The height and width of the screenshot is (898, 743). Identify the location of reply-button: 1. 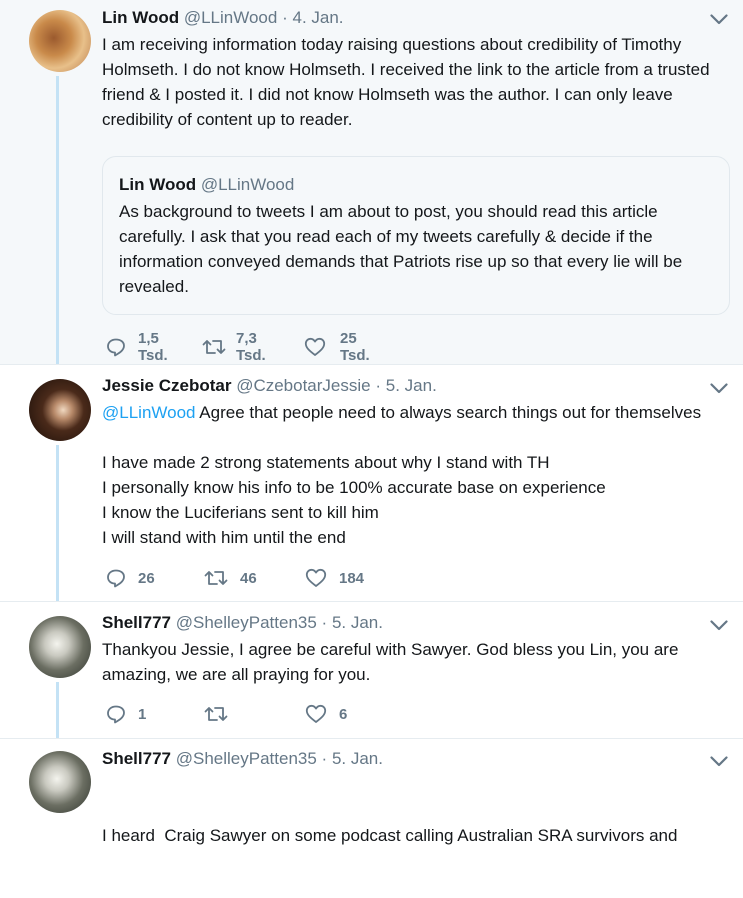
(126, 714).